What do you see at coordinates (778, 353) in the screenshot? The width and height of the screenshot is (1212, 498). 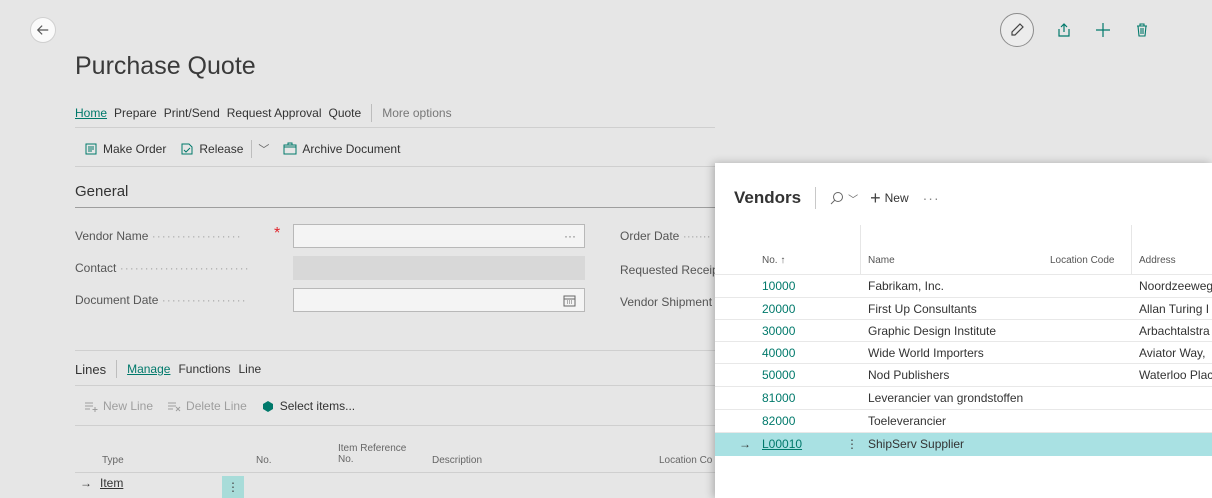 I see `vendor-no: 40000` at bounding box center [778, 353].